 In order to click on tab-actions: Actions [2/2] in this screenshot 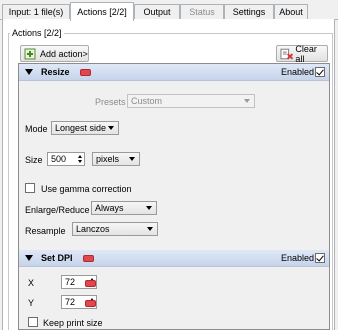, I will do `click(102, 11)`.